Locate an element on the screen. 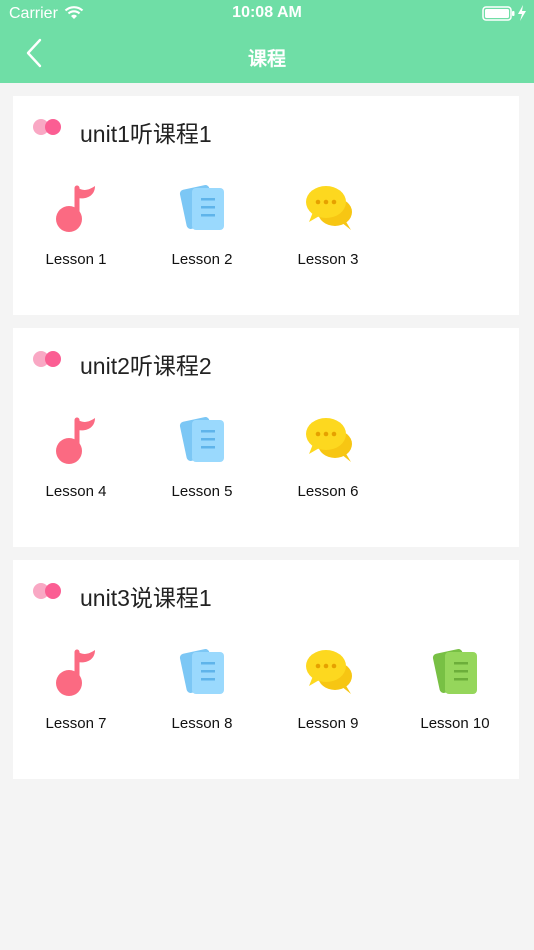 The height and width of the screenshot is (950, 534). lesson-label: Lesson 2 is located at coordinates (202, 259).